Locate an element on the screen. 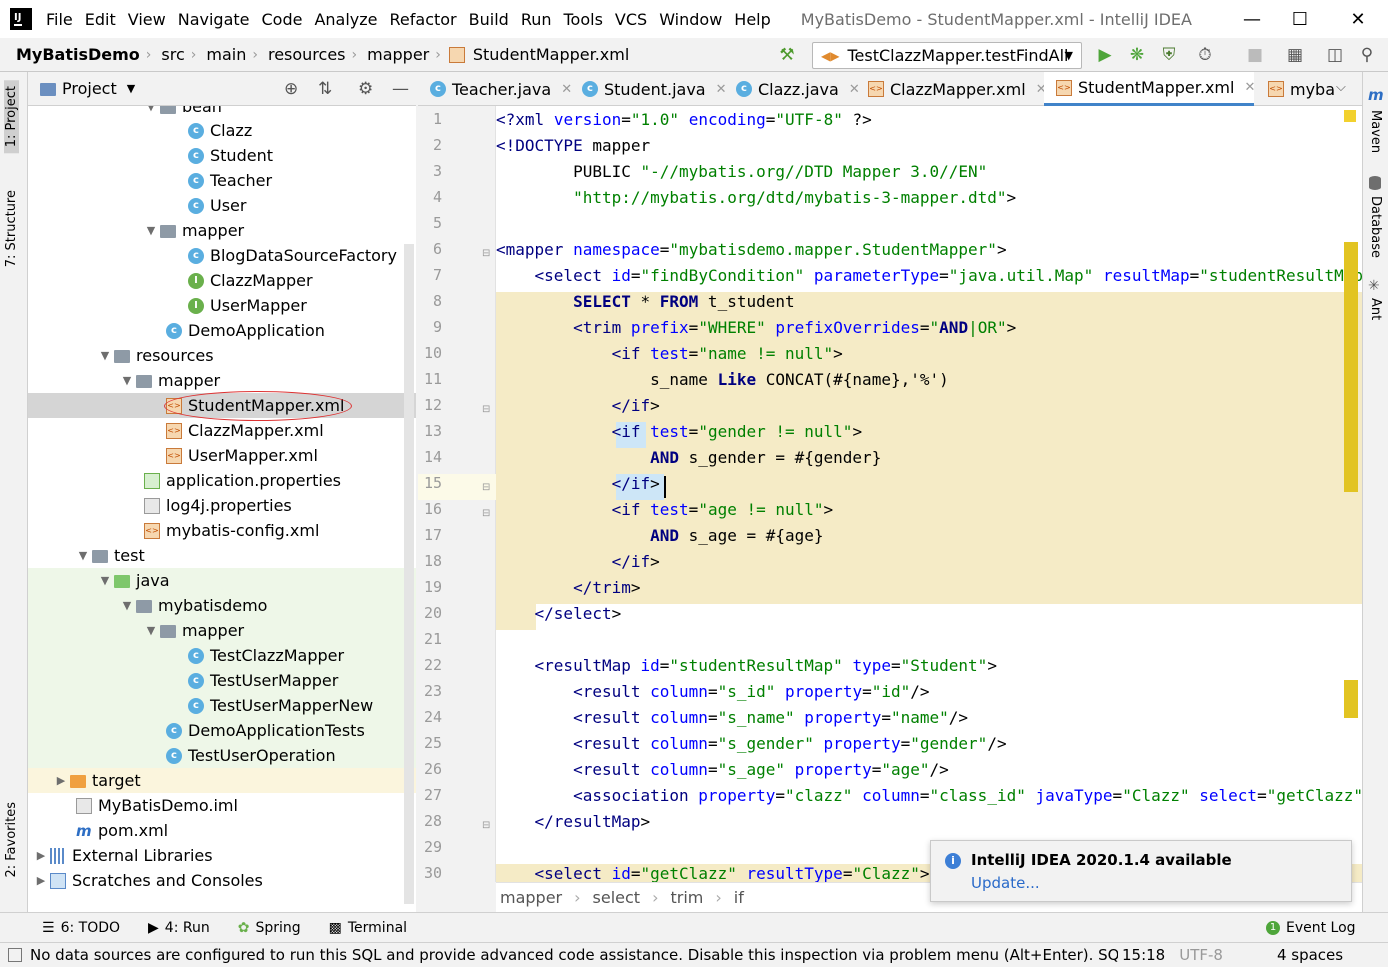  presentation-icon: ◫ is located at coordinates (1335, 55).